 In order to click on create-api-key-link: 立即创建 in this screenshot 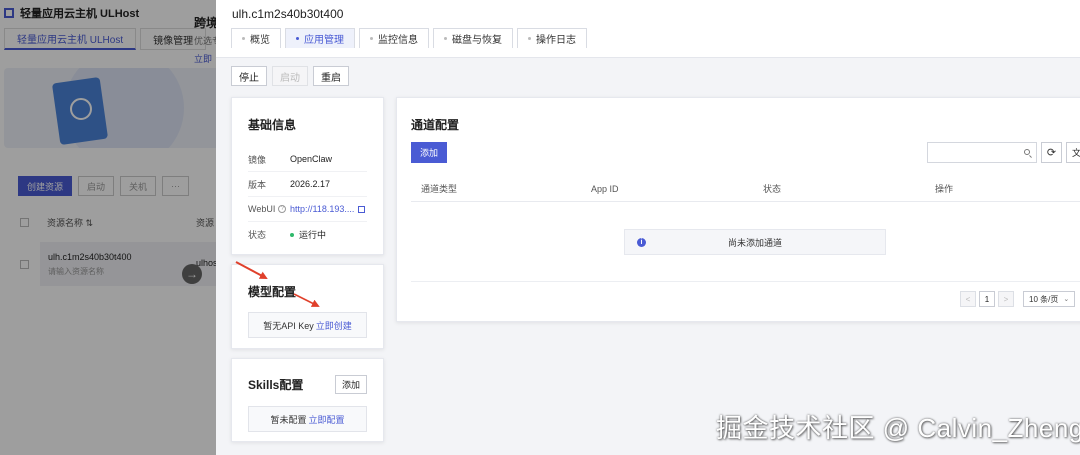, I will do `click(334, 325)`.